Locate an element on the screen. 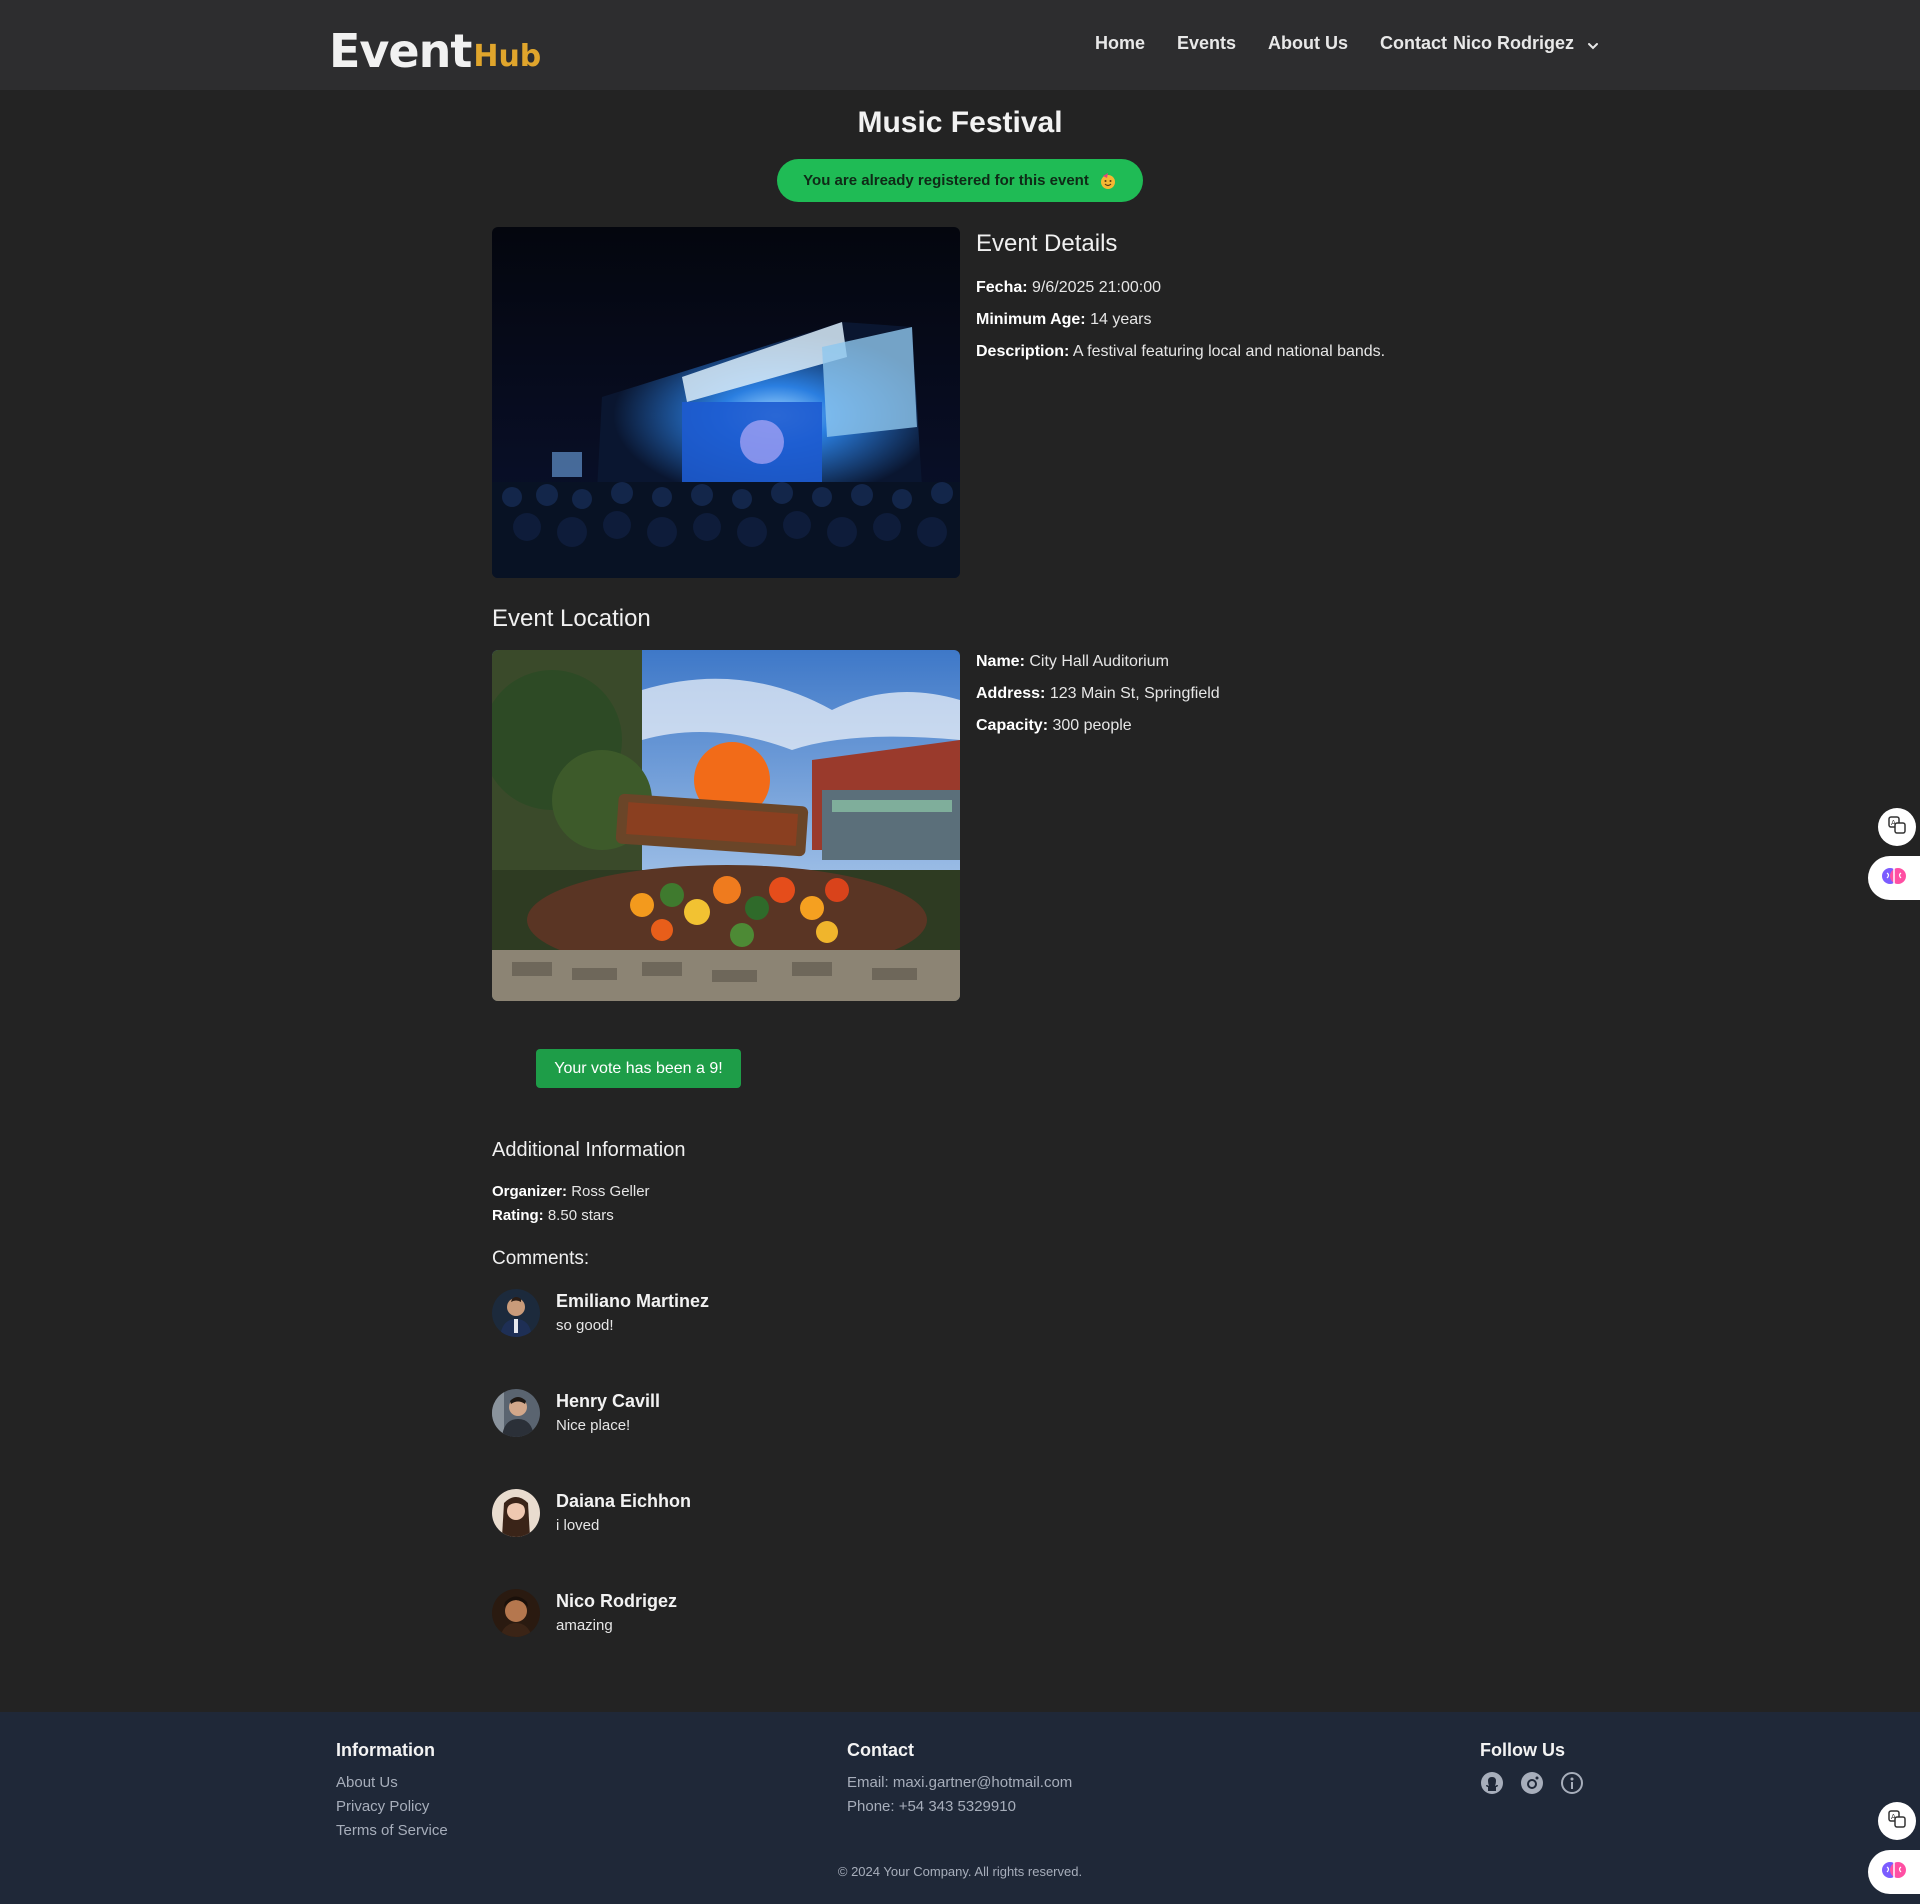 This screenshot has height=1904, width=1920. fecha-value: 9/6/2025 21:00:00 is located at coordinates (1097, 287).